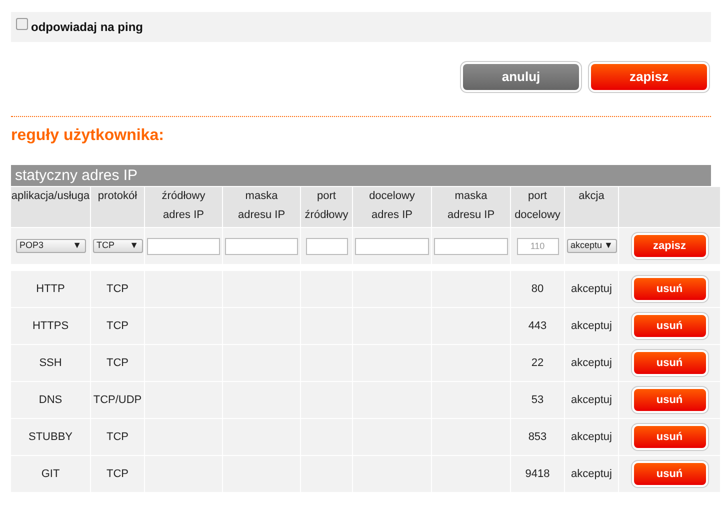  I want to click on action-dropdown: akceptu ▼, so click(591, 246).